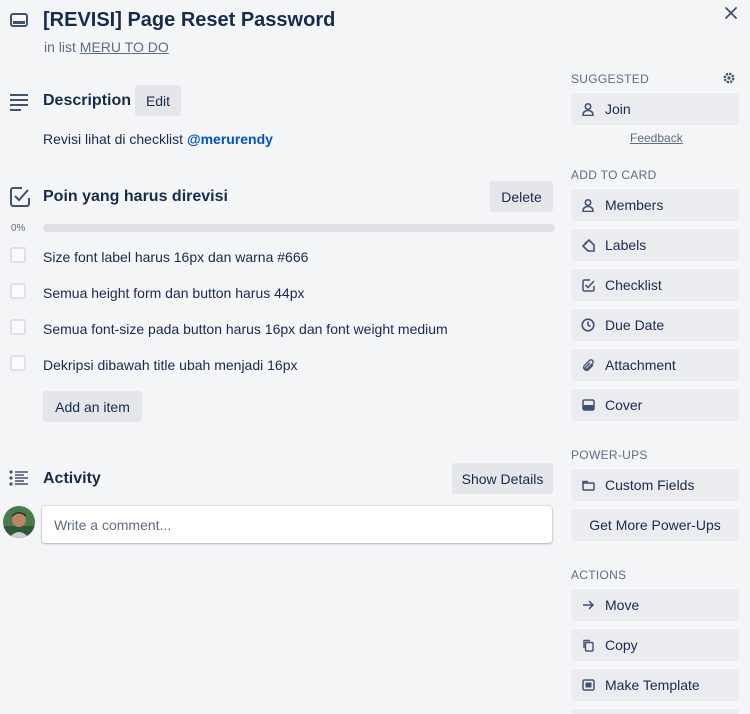 The width and height of the screenshot is (750, 714). I want to click on move-button: Move, so click(655, 605).